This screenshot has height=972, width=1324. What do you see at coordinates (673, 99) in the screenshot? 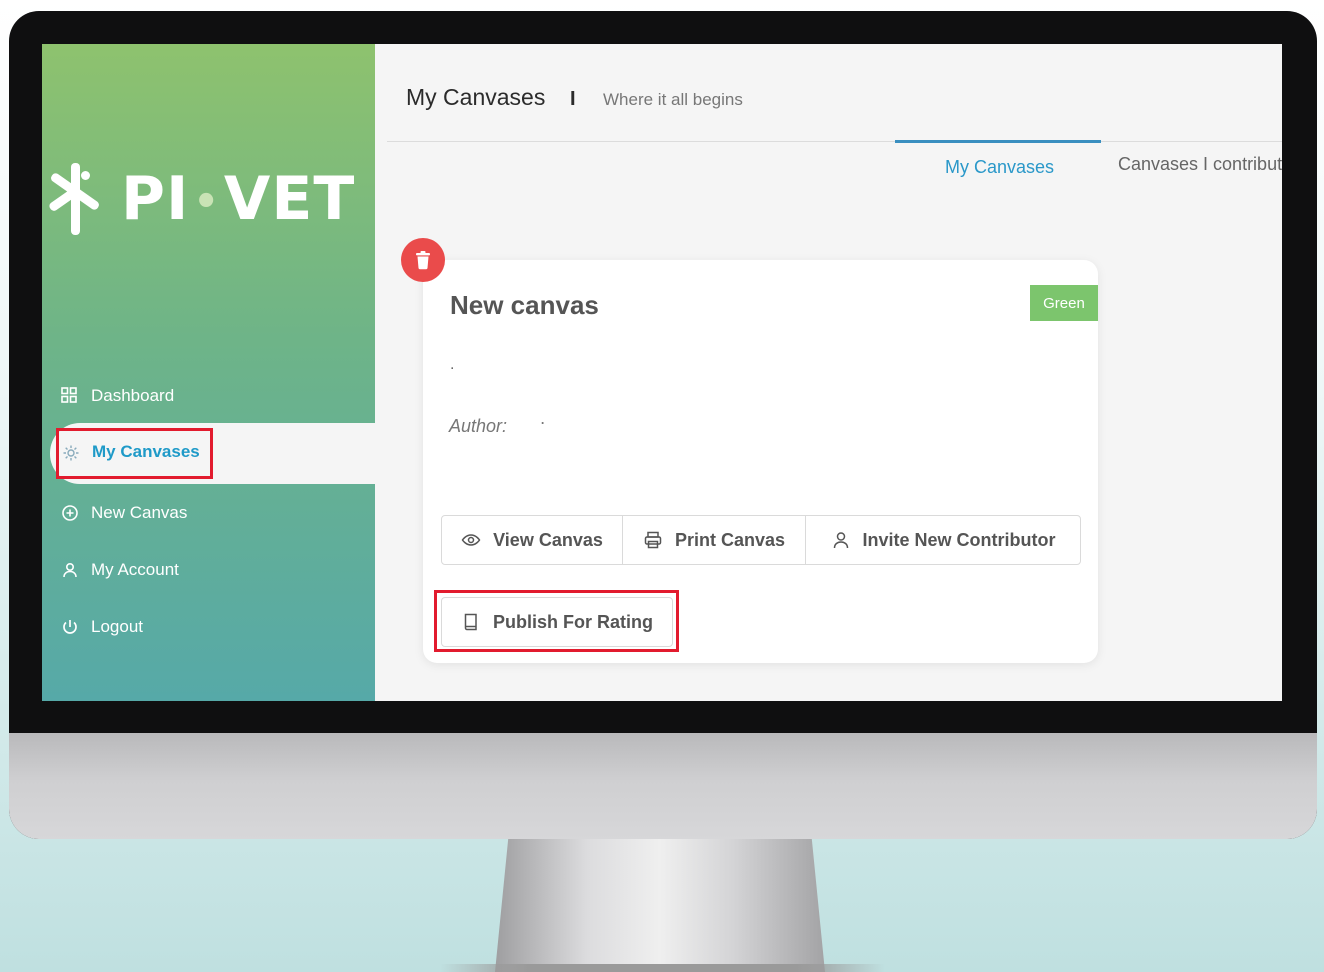
I see `page-subtitle: Where it all begins` at bounding box center [673, 99].